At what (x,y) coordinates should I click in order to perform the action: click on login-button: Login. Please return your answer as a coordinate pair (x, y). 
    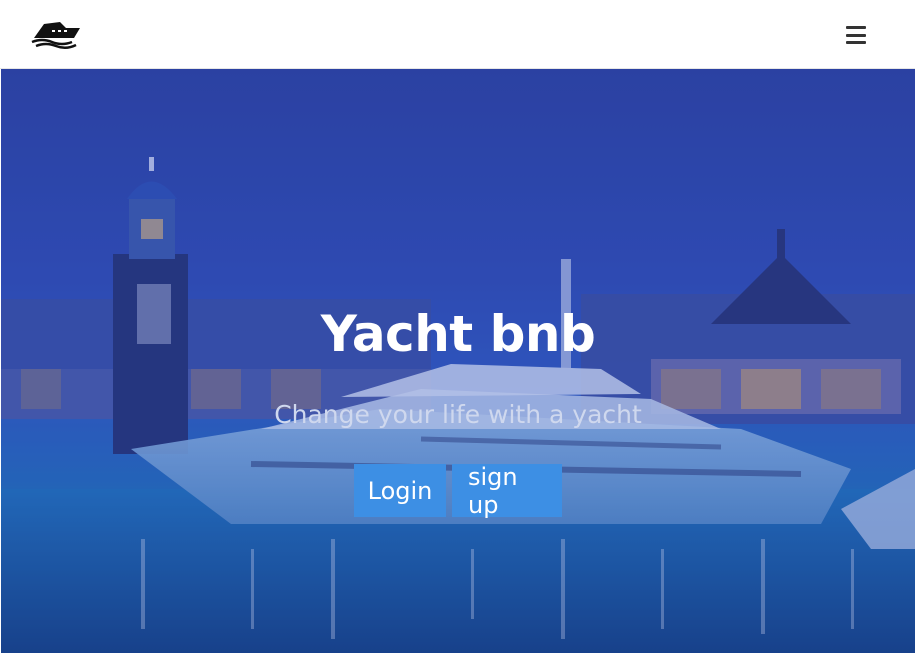
    Looking at the image, I should click on (400, 490).